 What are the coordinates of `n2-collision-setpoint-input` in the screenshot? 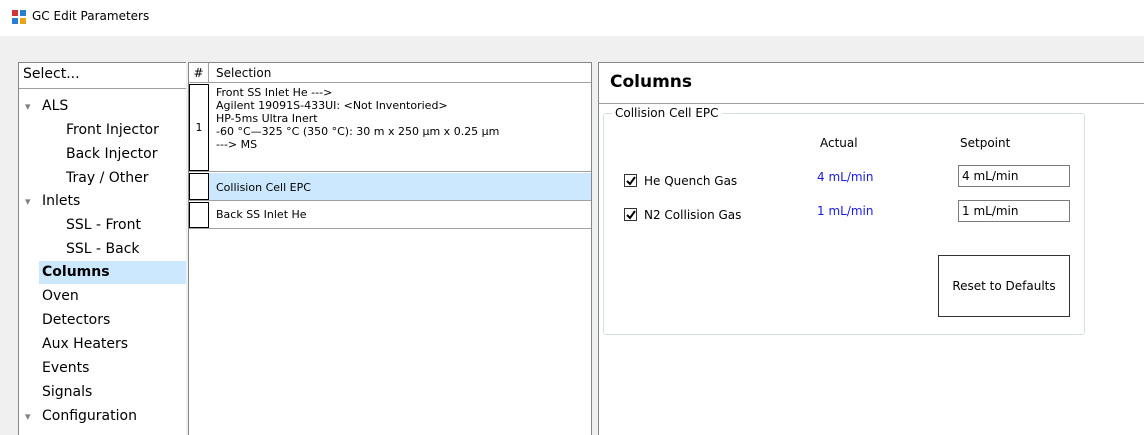 It's located at (1014, 211).